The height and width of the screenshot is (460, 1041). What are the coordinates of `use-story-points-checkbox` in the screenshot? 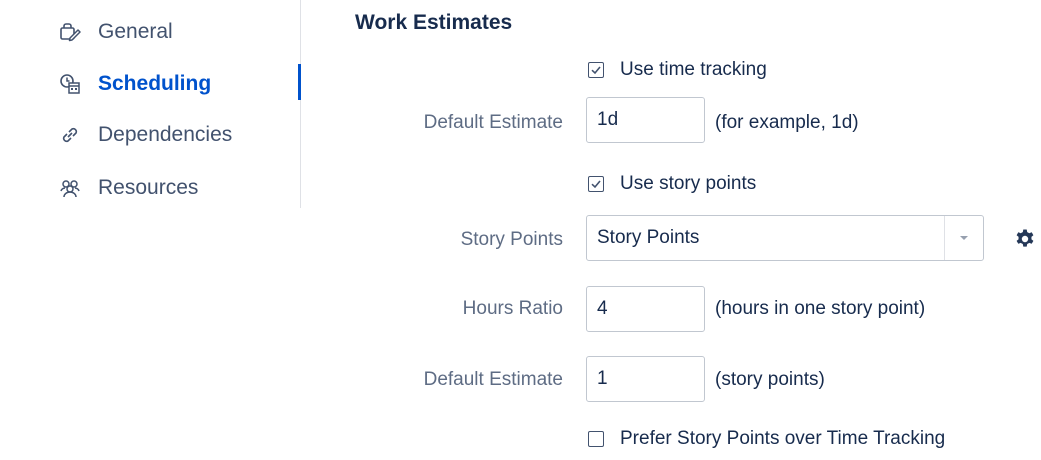 It's located at (596, 184).